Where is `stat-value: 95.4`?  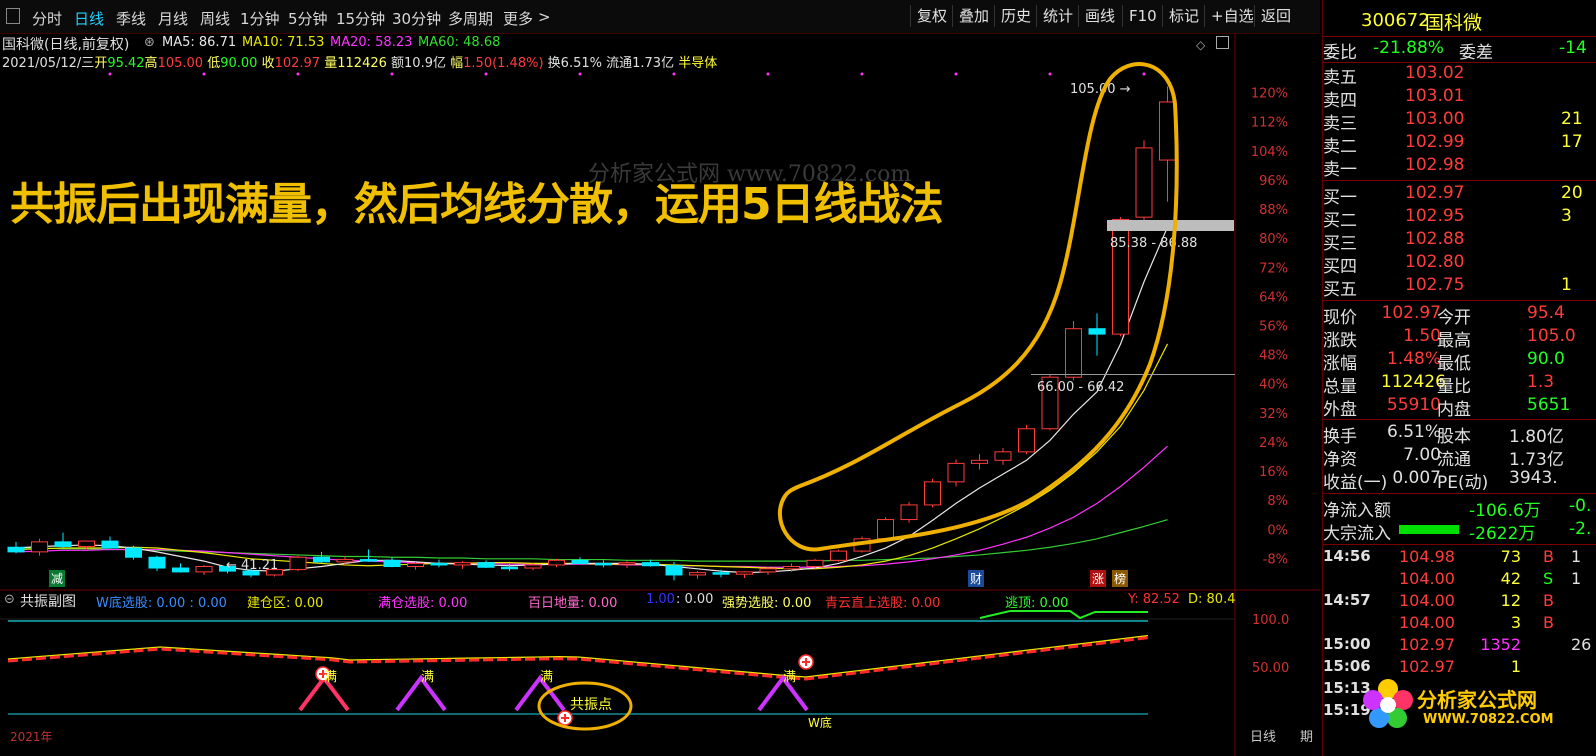 stat-value: 95.4 is located at coordinates (1546, 313).